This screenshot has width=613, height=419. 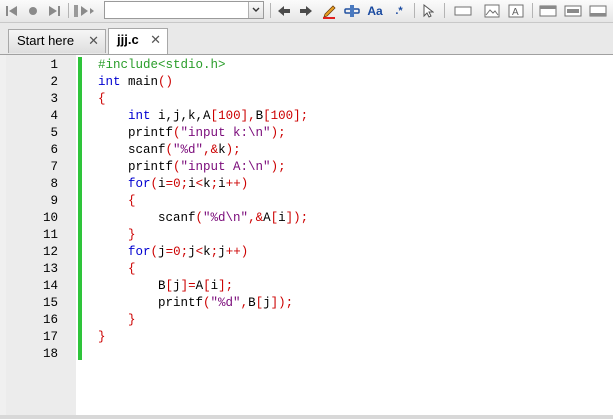 I want to click on line-number: 15, so click(x=50, y=303).